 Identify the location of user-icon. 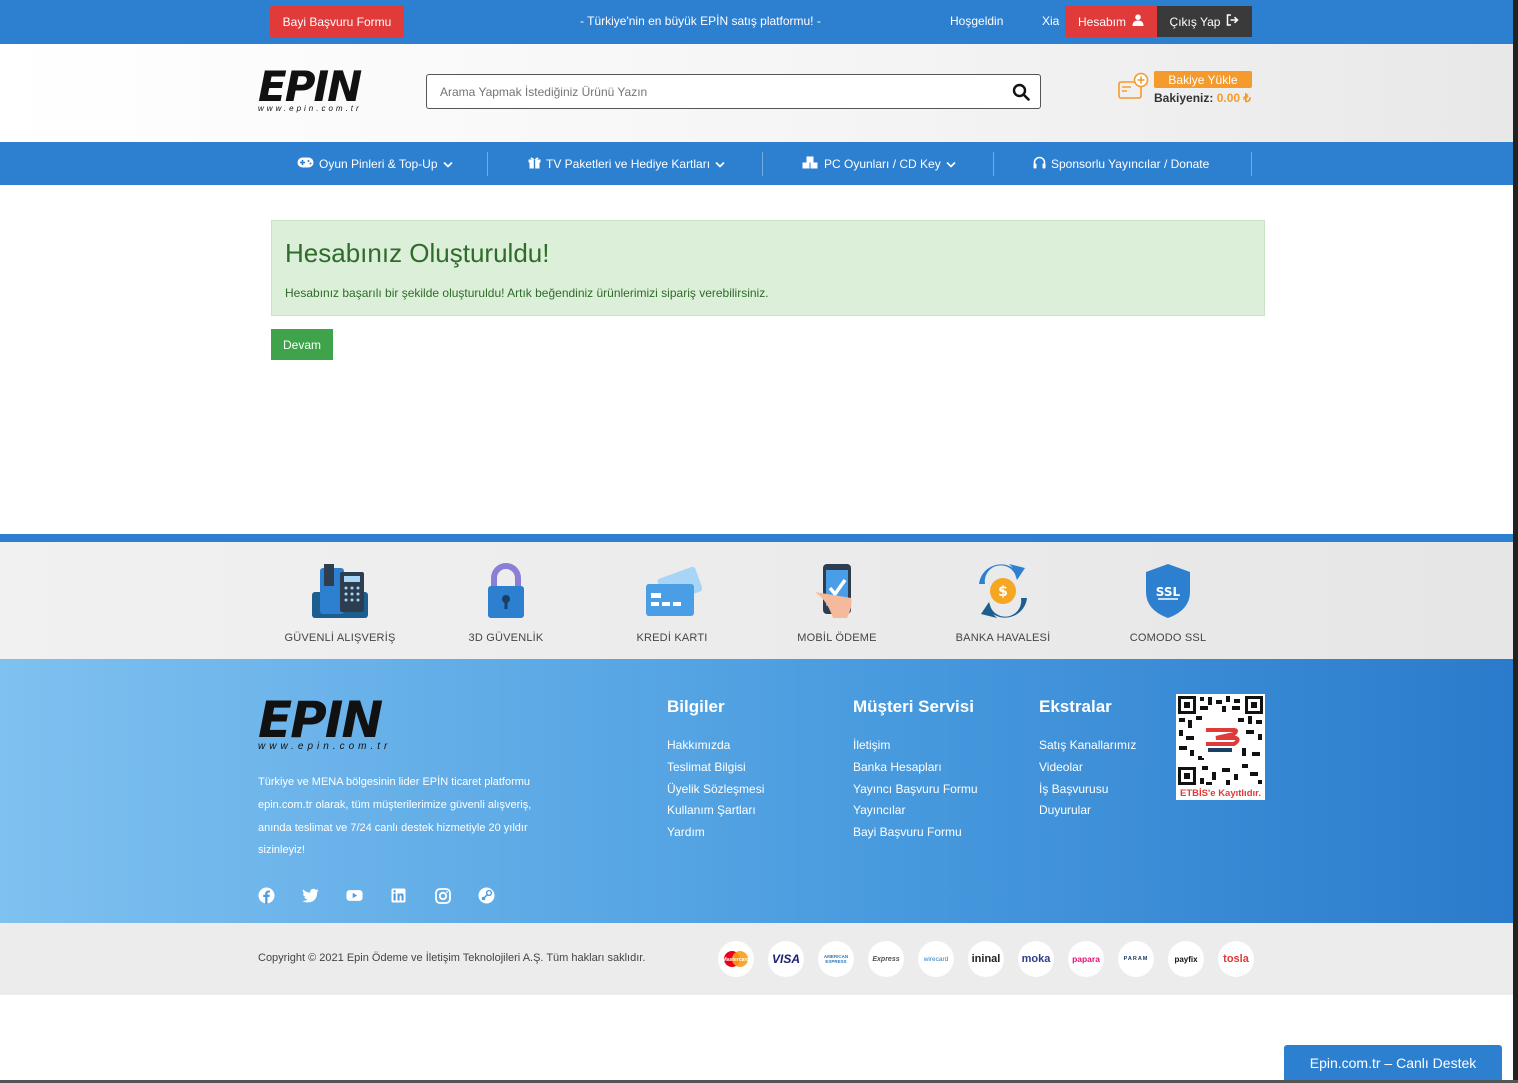
(1138, 21).